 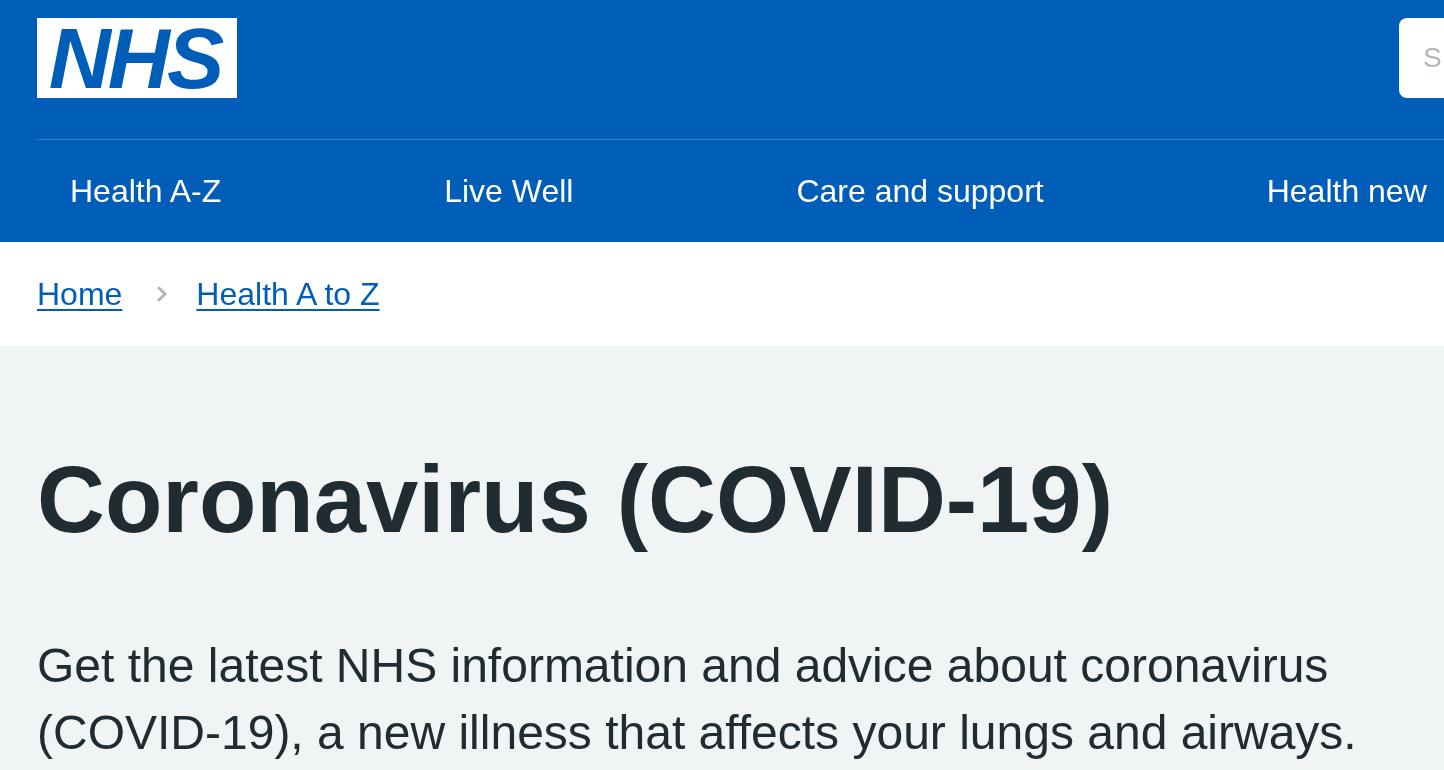 What do you see at coordinates (137, 58) in the screenshot?
I see `site-logo: NHS` at bounding box center [137, 58].